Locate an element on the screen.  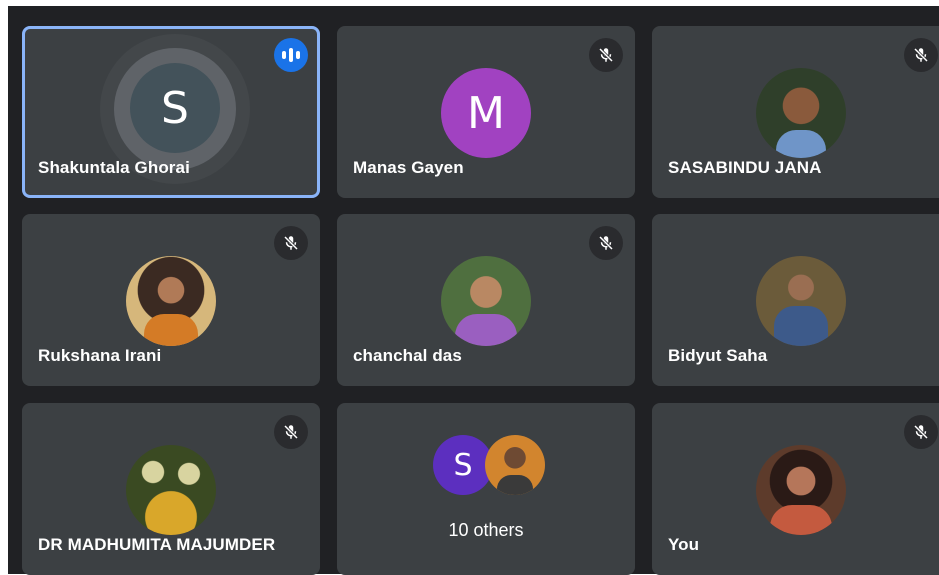
participant-tile-chanchal: chanchal das is located at coordinates (486, 300).